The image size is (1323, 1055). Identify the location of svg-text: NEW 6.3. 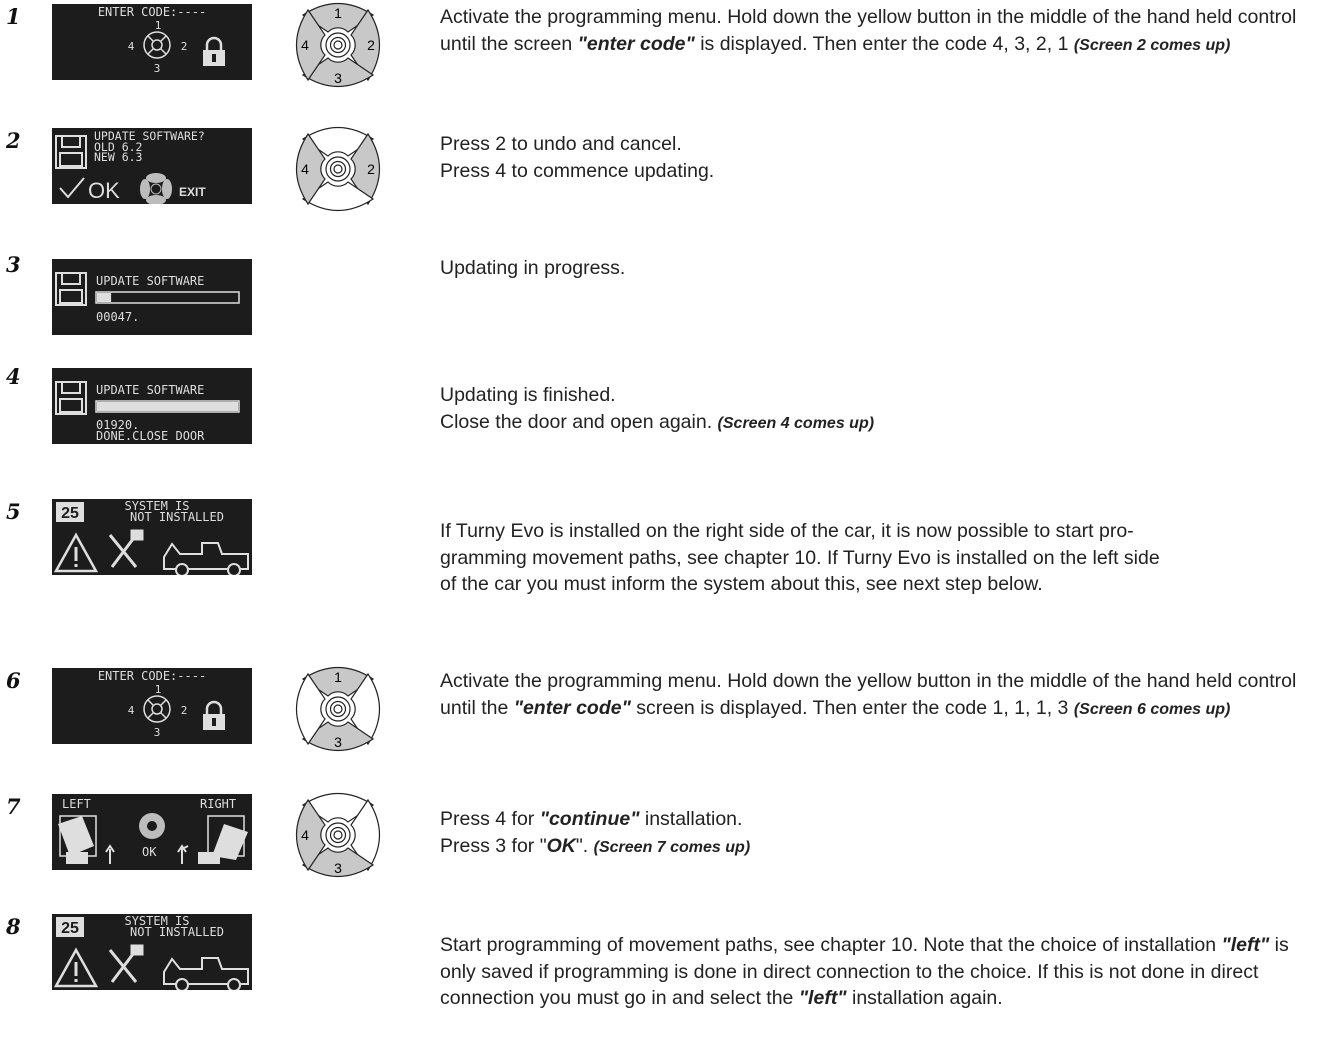
(118, 157).